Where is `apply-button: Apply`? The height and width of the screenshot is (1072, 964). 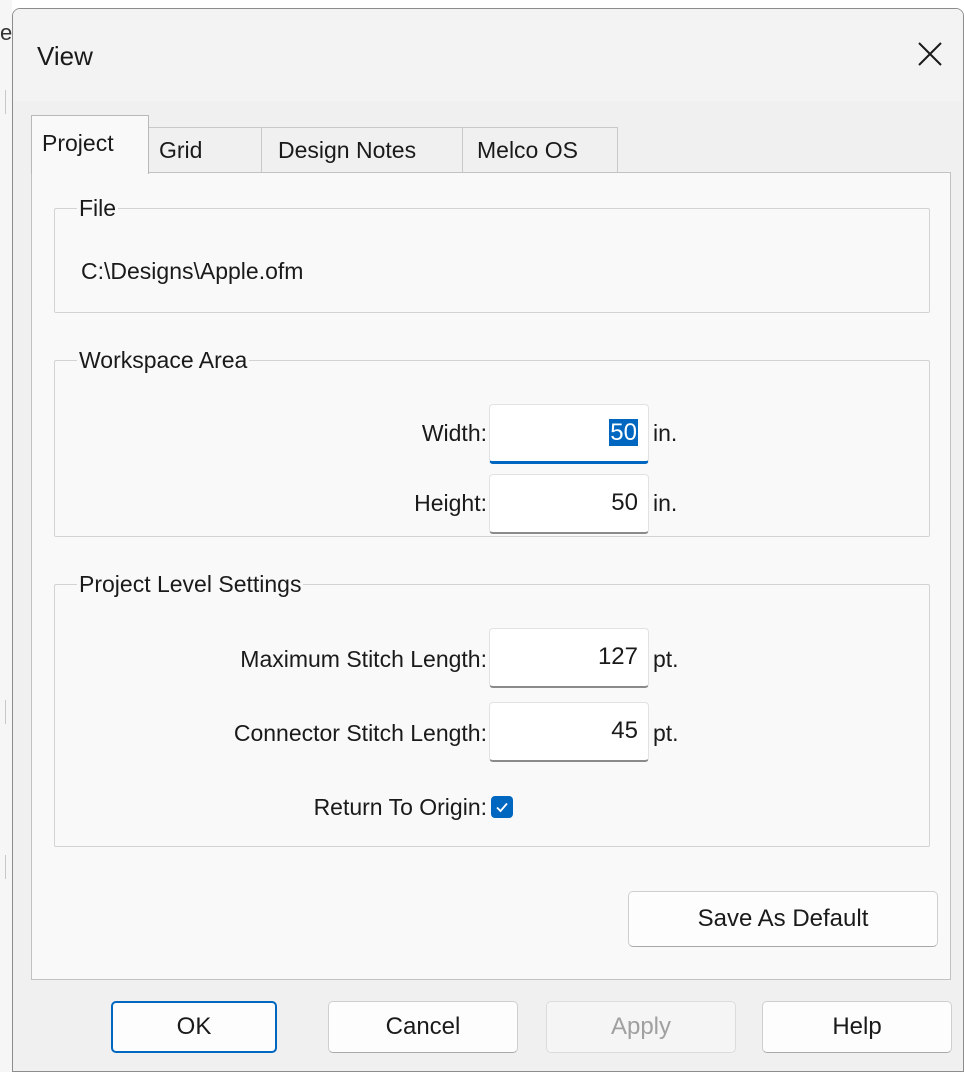 apply-button: Apply is located at coordinates (641, 1027).